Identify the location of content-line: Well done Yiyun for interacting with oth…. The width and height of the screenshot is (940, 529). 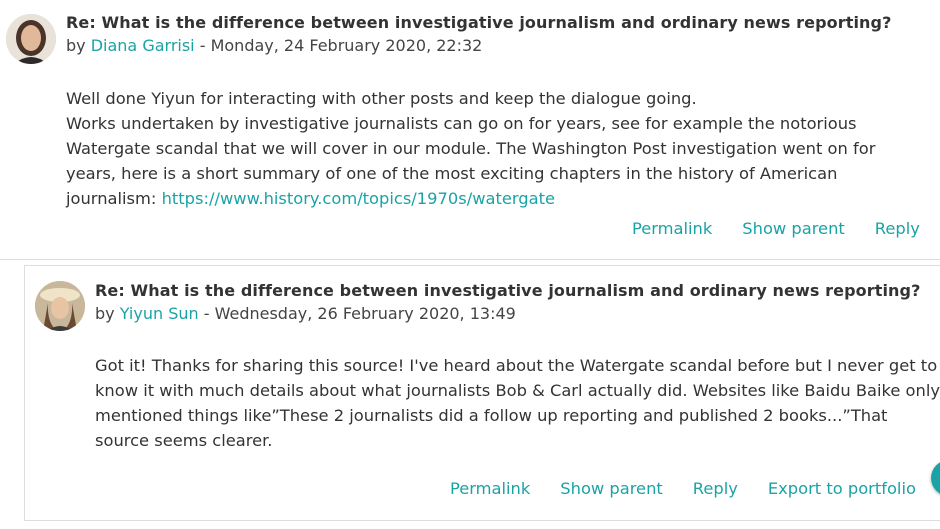
(381, 98).